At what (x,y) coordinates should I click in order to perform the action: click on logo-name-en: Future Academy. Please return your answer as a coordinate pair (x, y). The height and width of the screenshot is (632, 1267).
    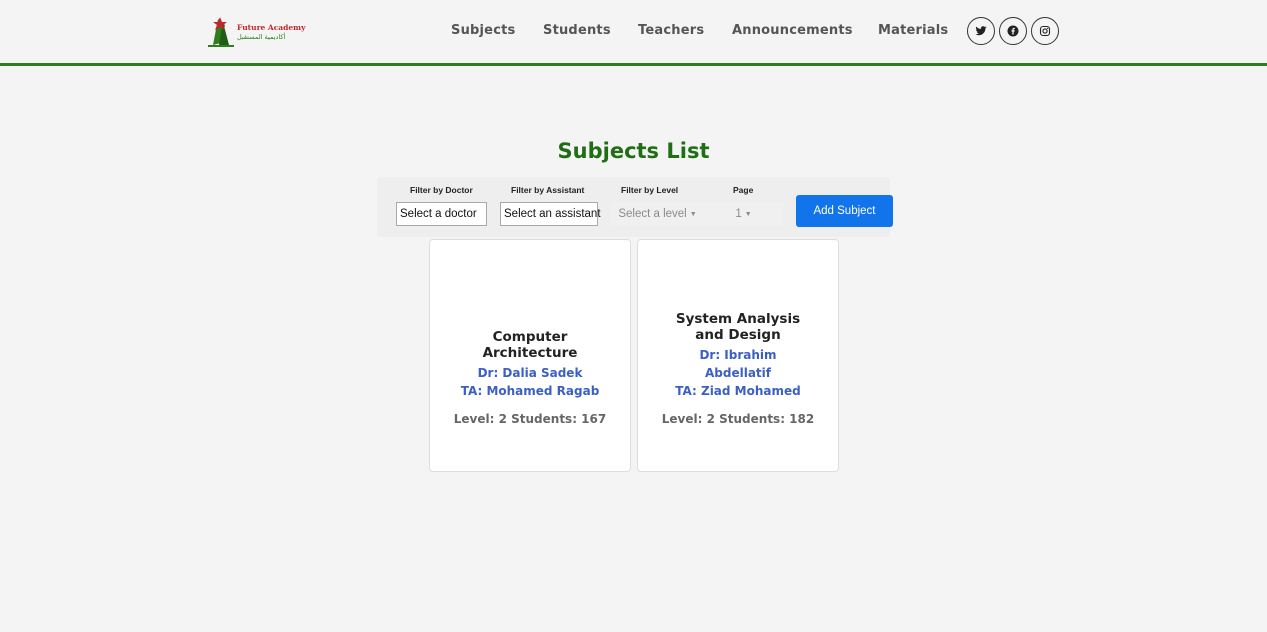
    Looking at the image, I should click on (271, 27).